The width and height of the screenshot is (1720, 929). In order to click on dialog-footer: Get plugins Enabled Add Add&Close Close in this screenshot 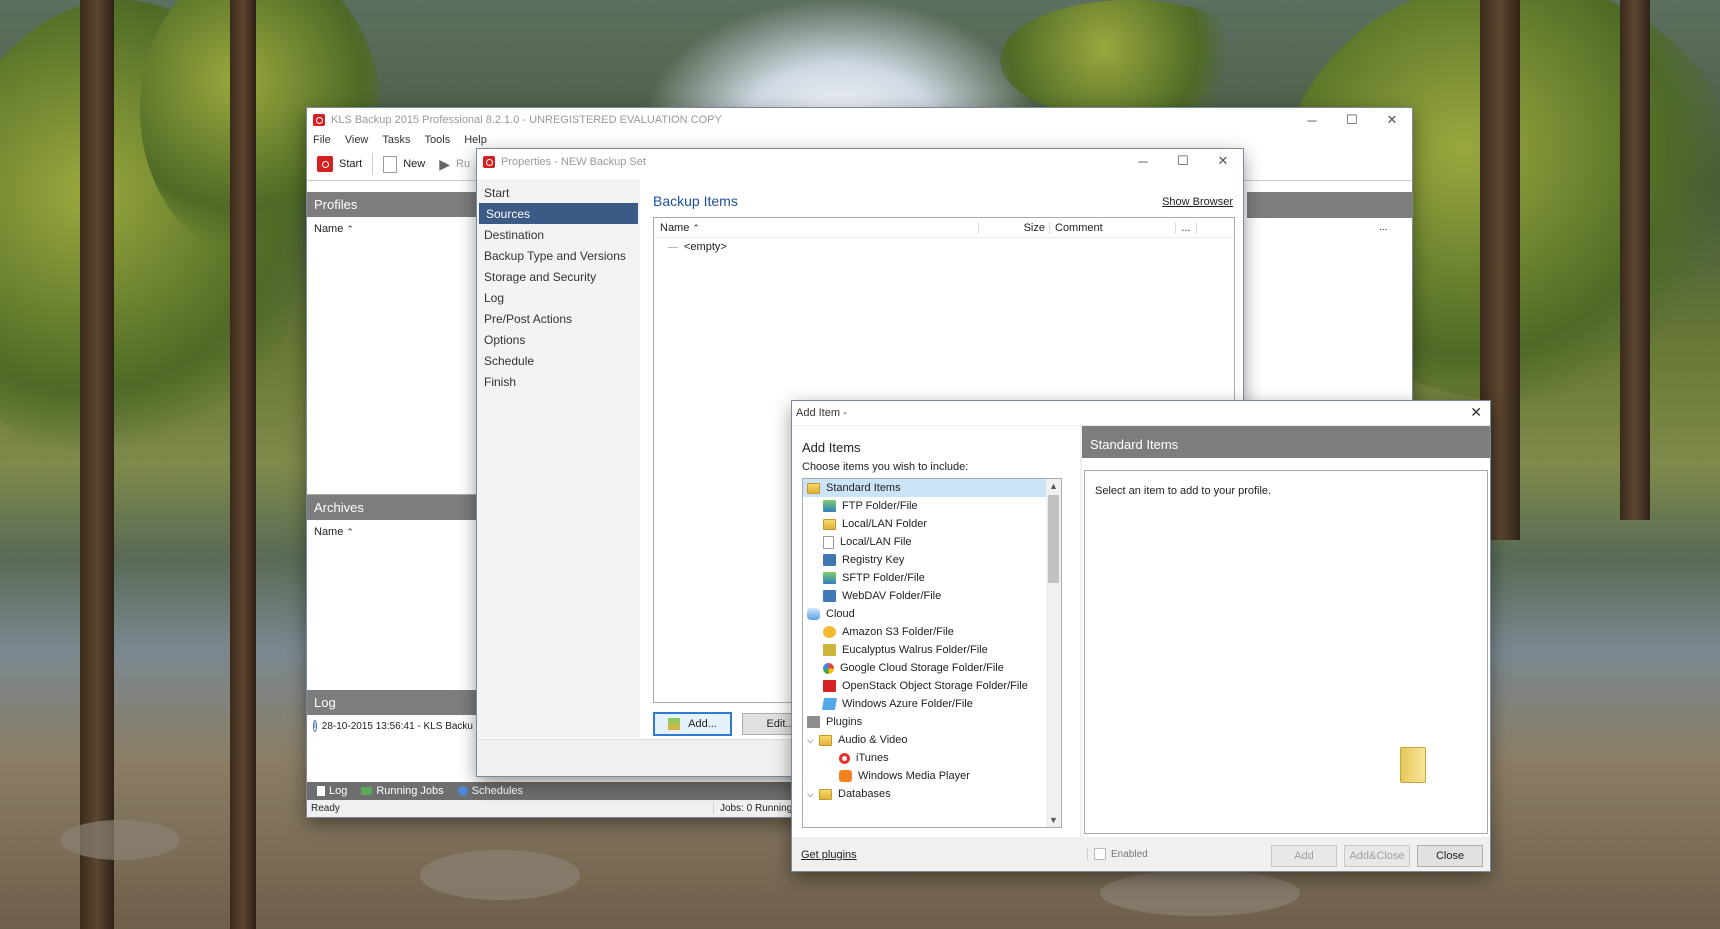, I will do `click(1141, 855)`.